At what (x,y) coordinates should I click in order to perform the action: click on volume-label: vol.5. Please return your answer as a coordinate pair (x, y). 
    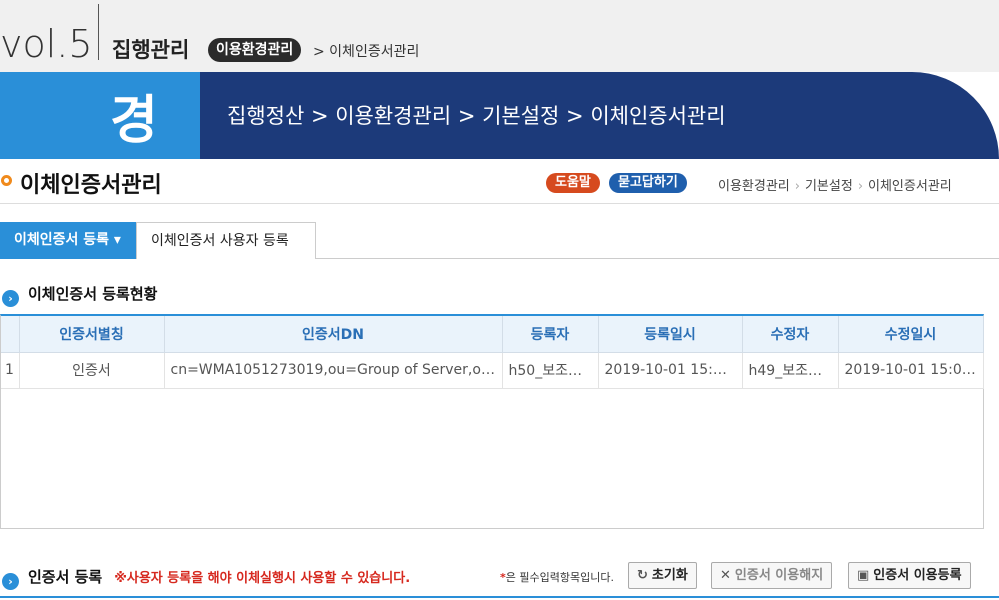
    Looking at the image, I should click on (46, 44).